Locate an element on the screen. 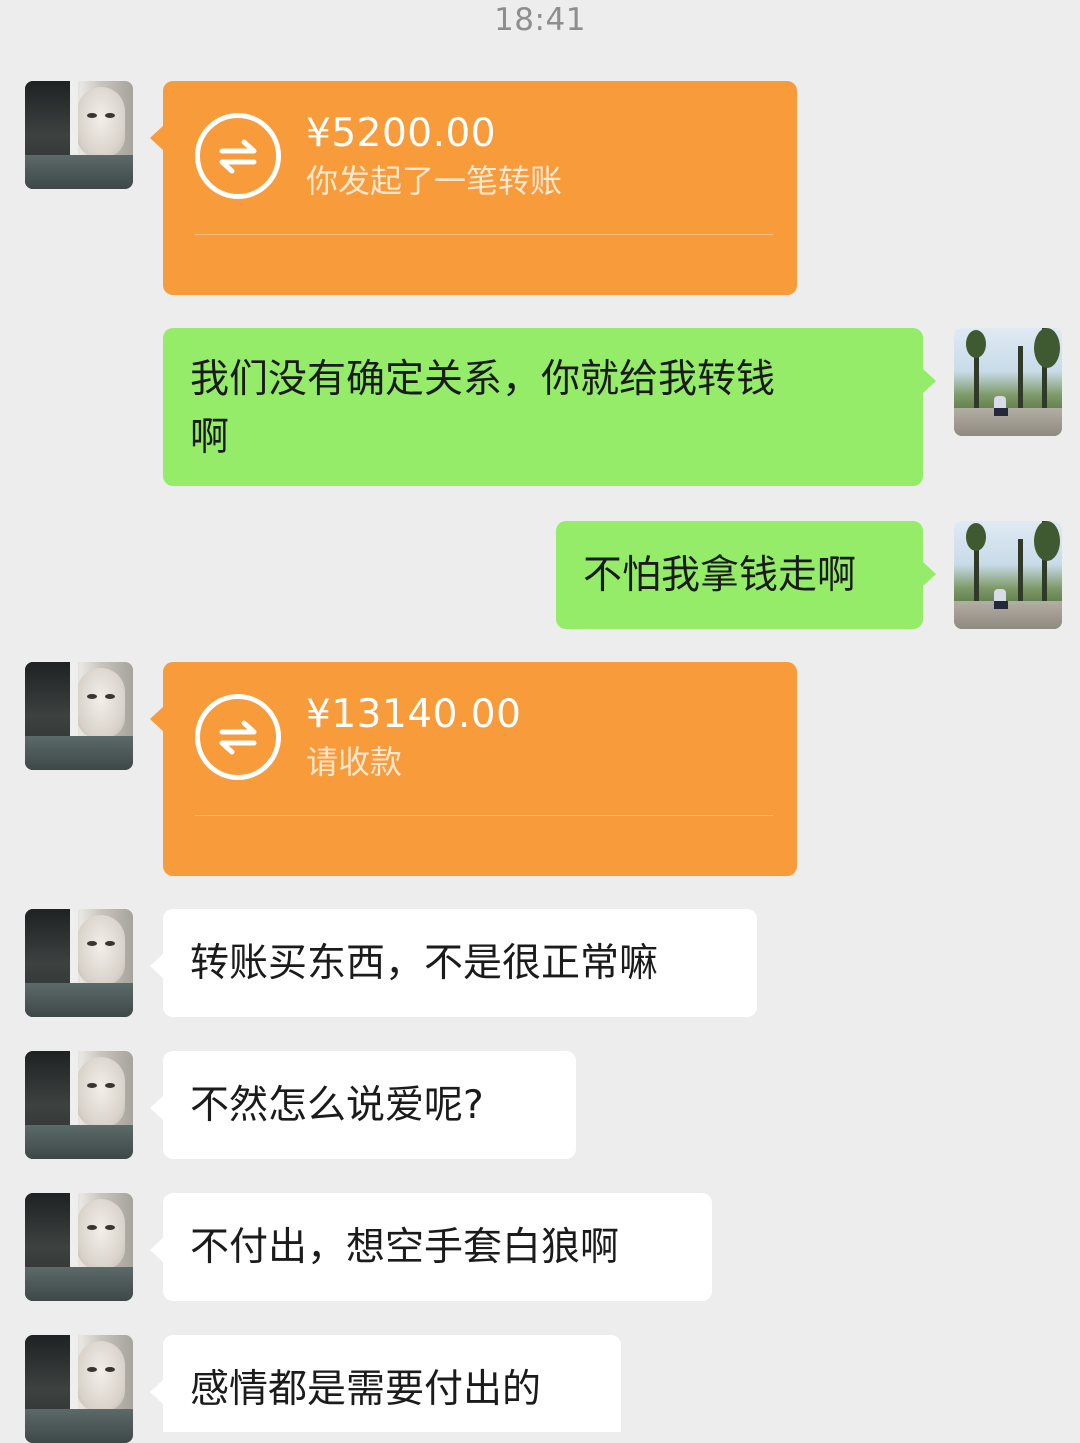  transfer-note: 你发起了一笔转账 is located at coordinates (434, 181).